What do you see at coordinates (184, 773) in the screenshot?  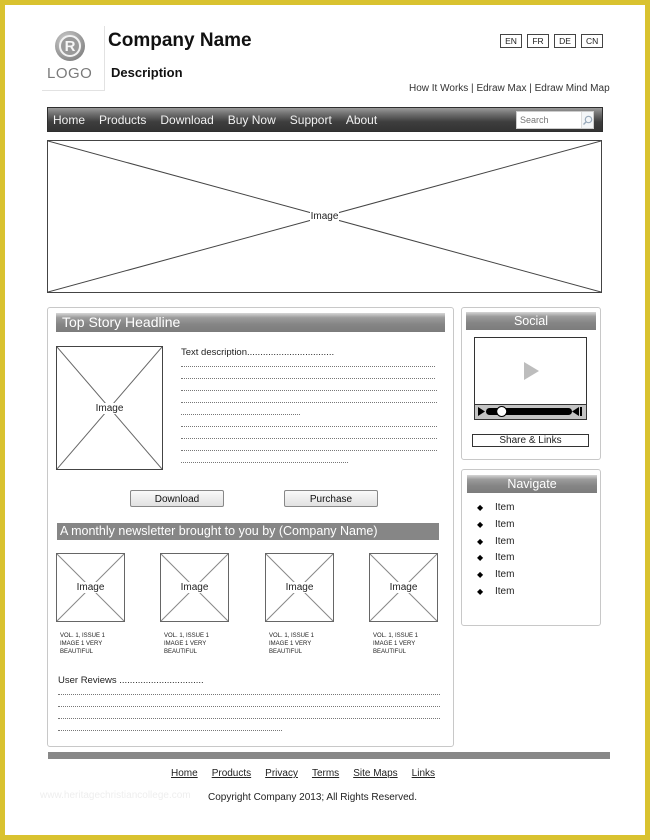 I see `footer-link-home: Home` at bounding box center [184, 773].